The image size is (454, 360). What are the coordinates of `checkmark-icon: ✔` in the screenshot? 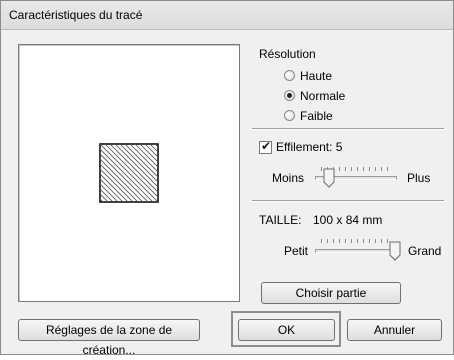 It's located at (266, 146).